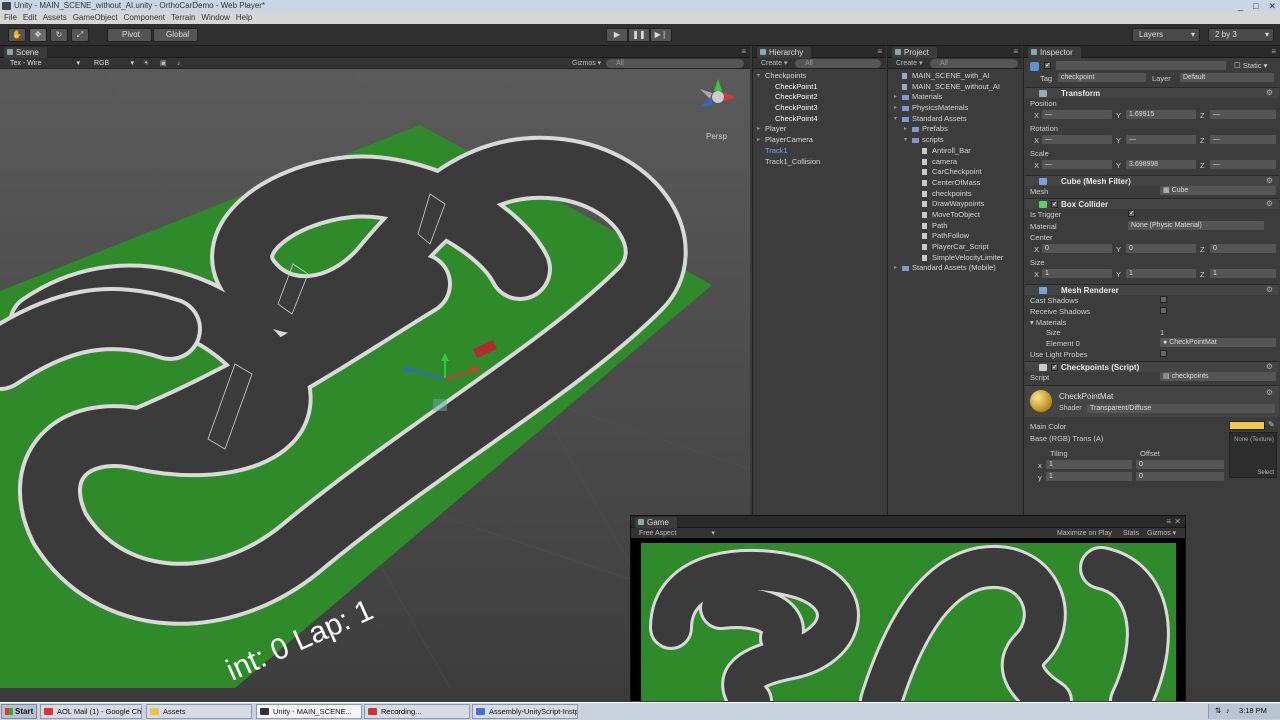 The height and width of the screenshot is (720, 1280). I want to click on center-y-field: 0, so click(1161, 248).